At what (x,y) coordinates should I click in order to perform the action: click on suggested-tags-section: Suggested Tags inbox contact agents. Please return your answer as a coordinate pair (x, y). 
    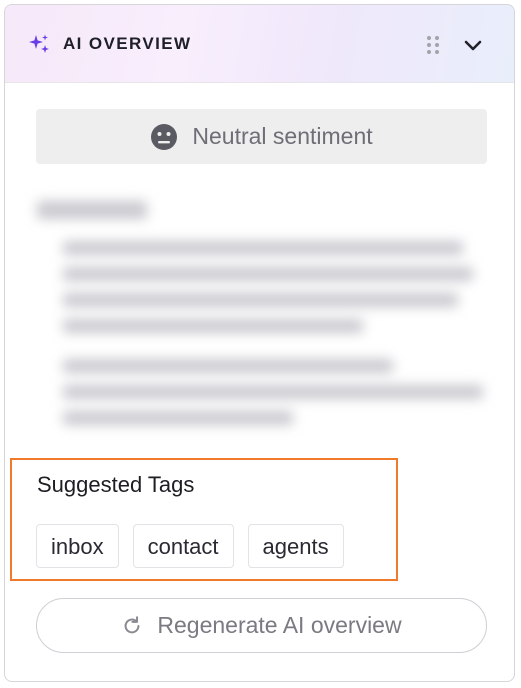
    Looking at the image, I should click on (204, 519).